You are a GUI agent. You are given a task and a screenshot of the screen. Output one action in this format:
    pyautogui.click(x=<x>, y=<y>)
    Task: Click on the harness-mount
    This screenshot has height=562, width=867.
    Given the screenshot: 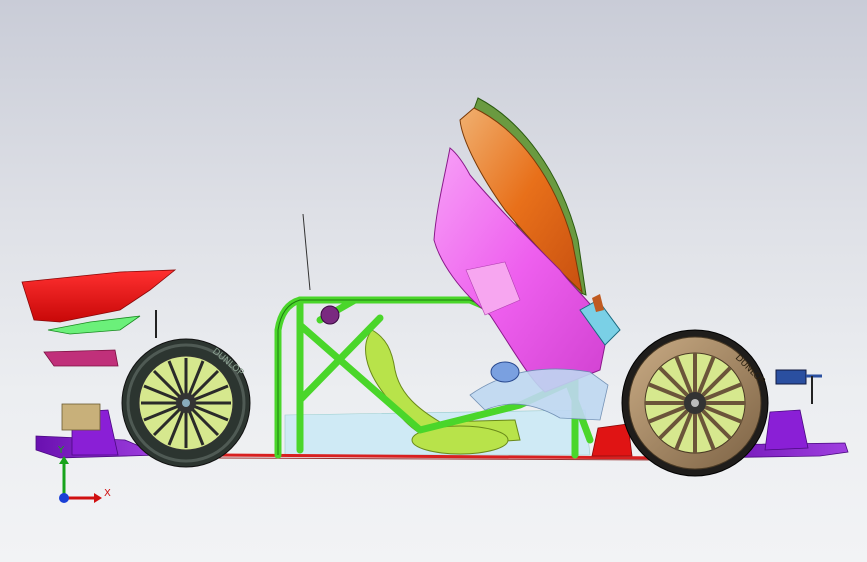 What is the action you would take?
    pyautogui.click(x=330, y=315)
    